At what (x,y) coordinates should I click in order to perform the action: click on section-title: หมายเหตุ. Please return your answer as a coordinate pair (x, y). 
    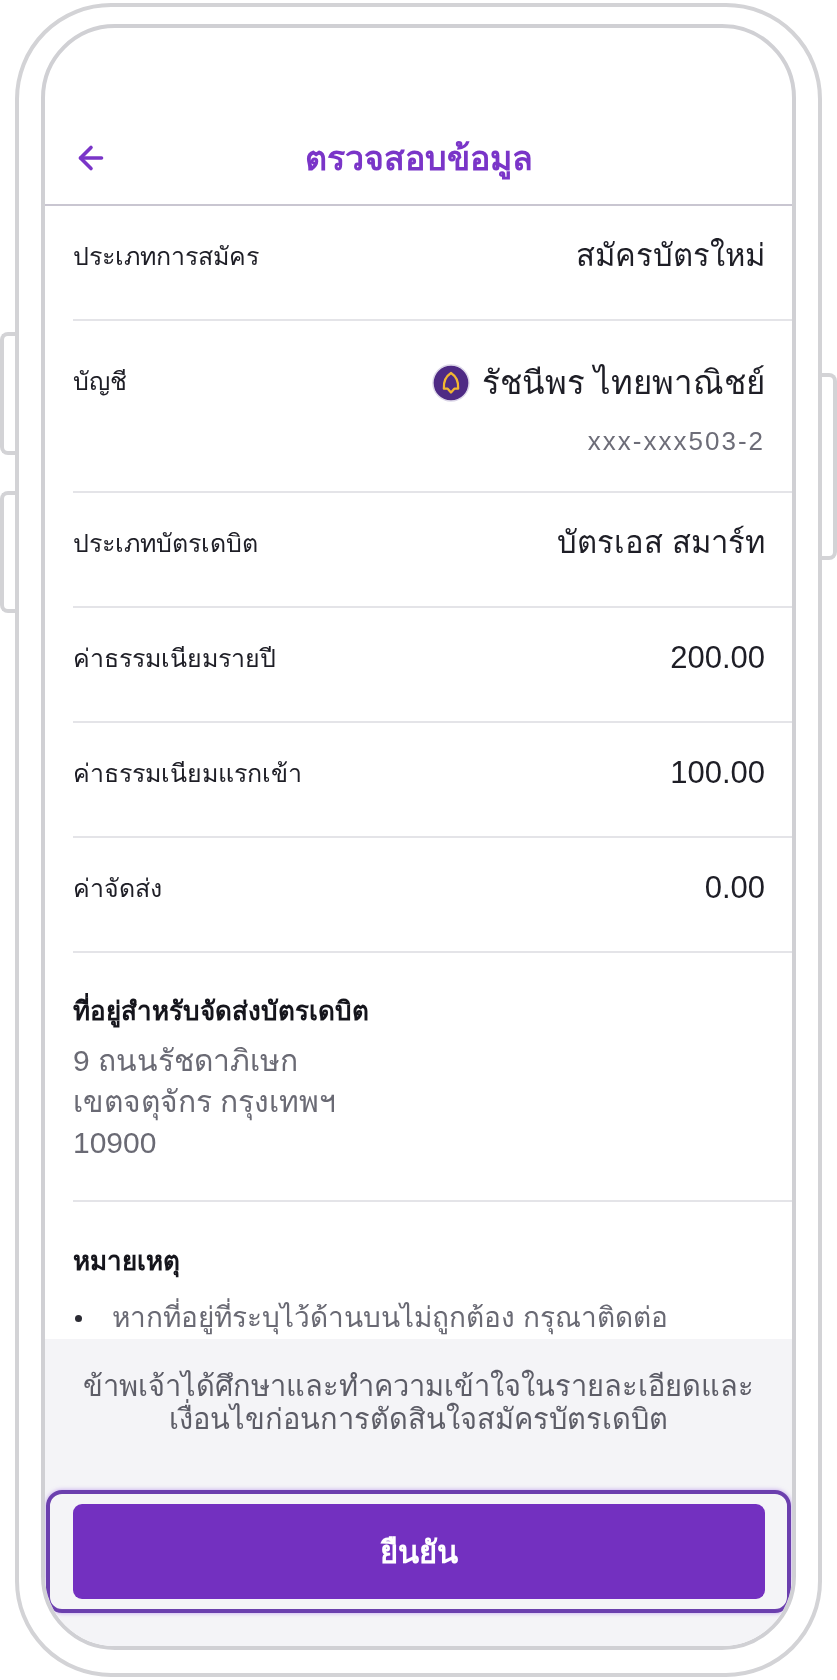
    Looking at the image, I should click on (127, 1262).